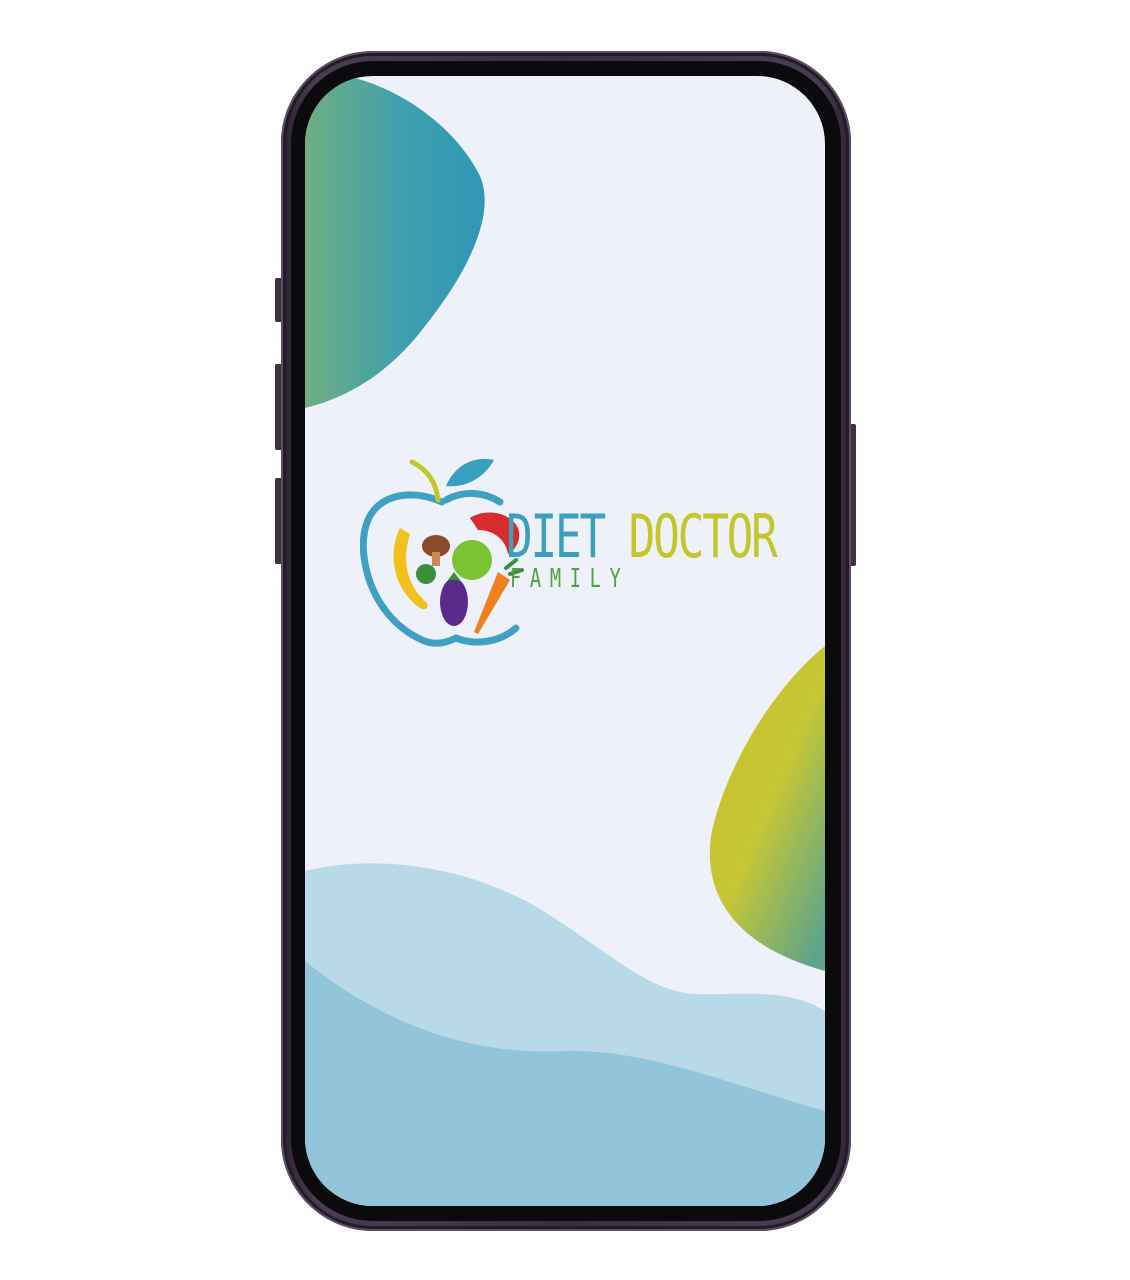  I want to click on brand-title-word-diet: DIET, so click(556, 537).